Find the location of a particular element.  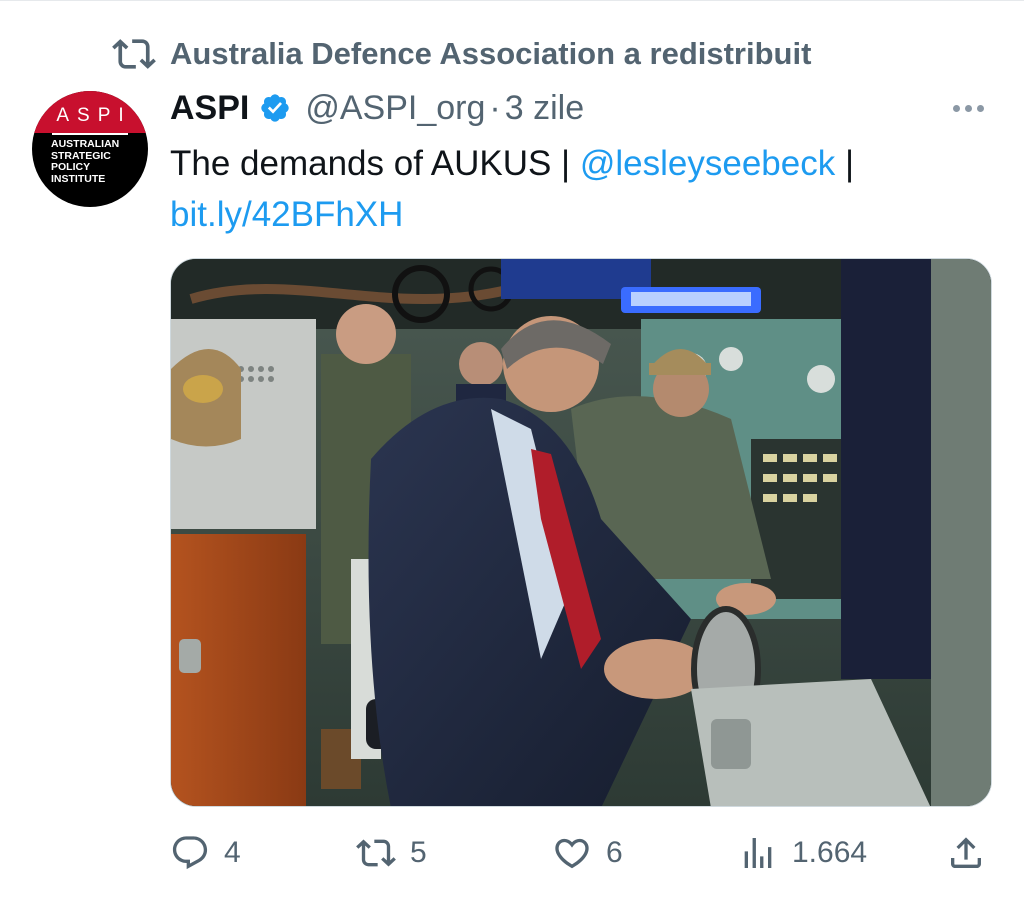

views-button: 1.664 is located at coordinates (802, 853).